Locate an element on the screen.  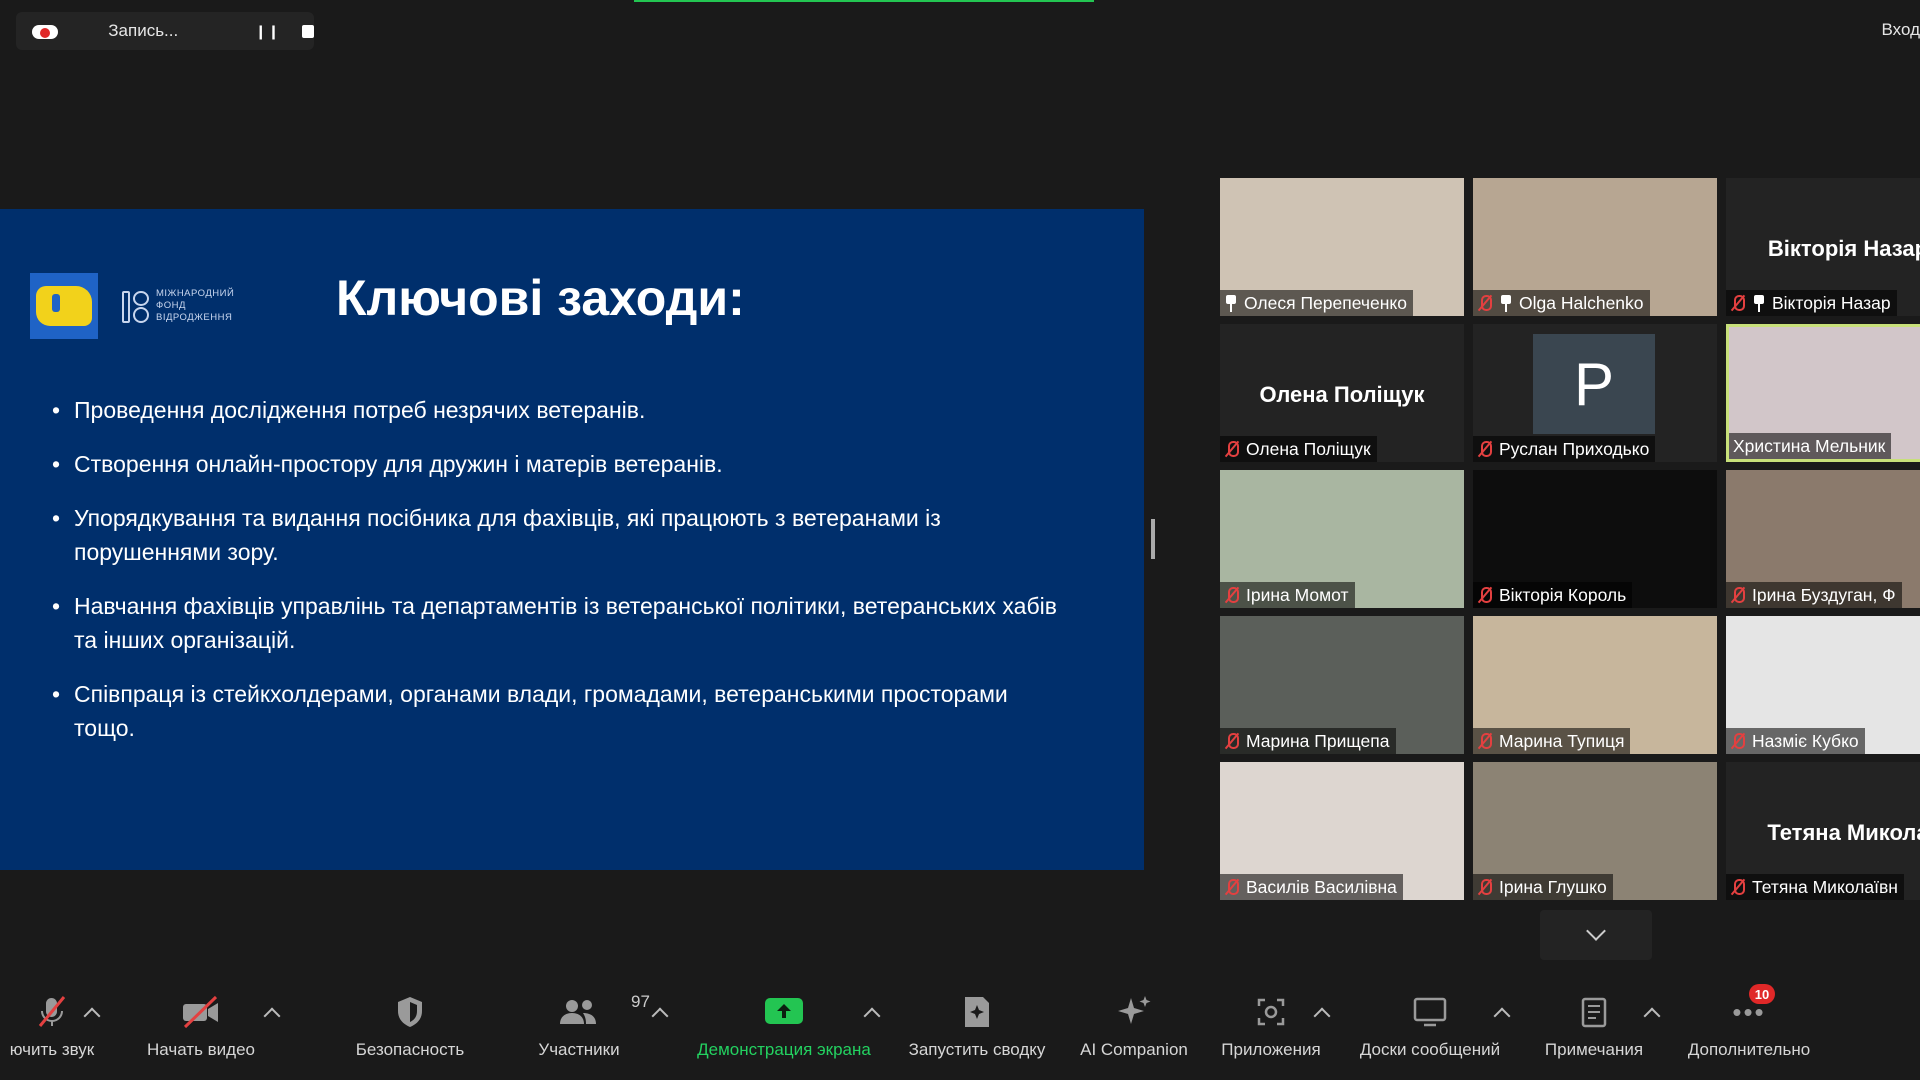
notes-button: Примечания is located at coordinates (1594, 1032).